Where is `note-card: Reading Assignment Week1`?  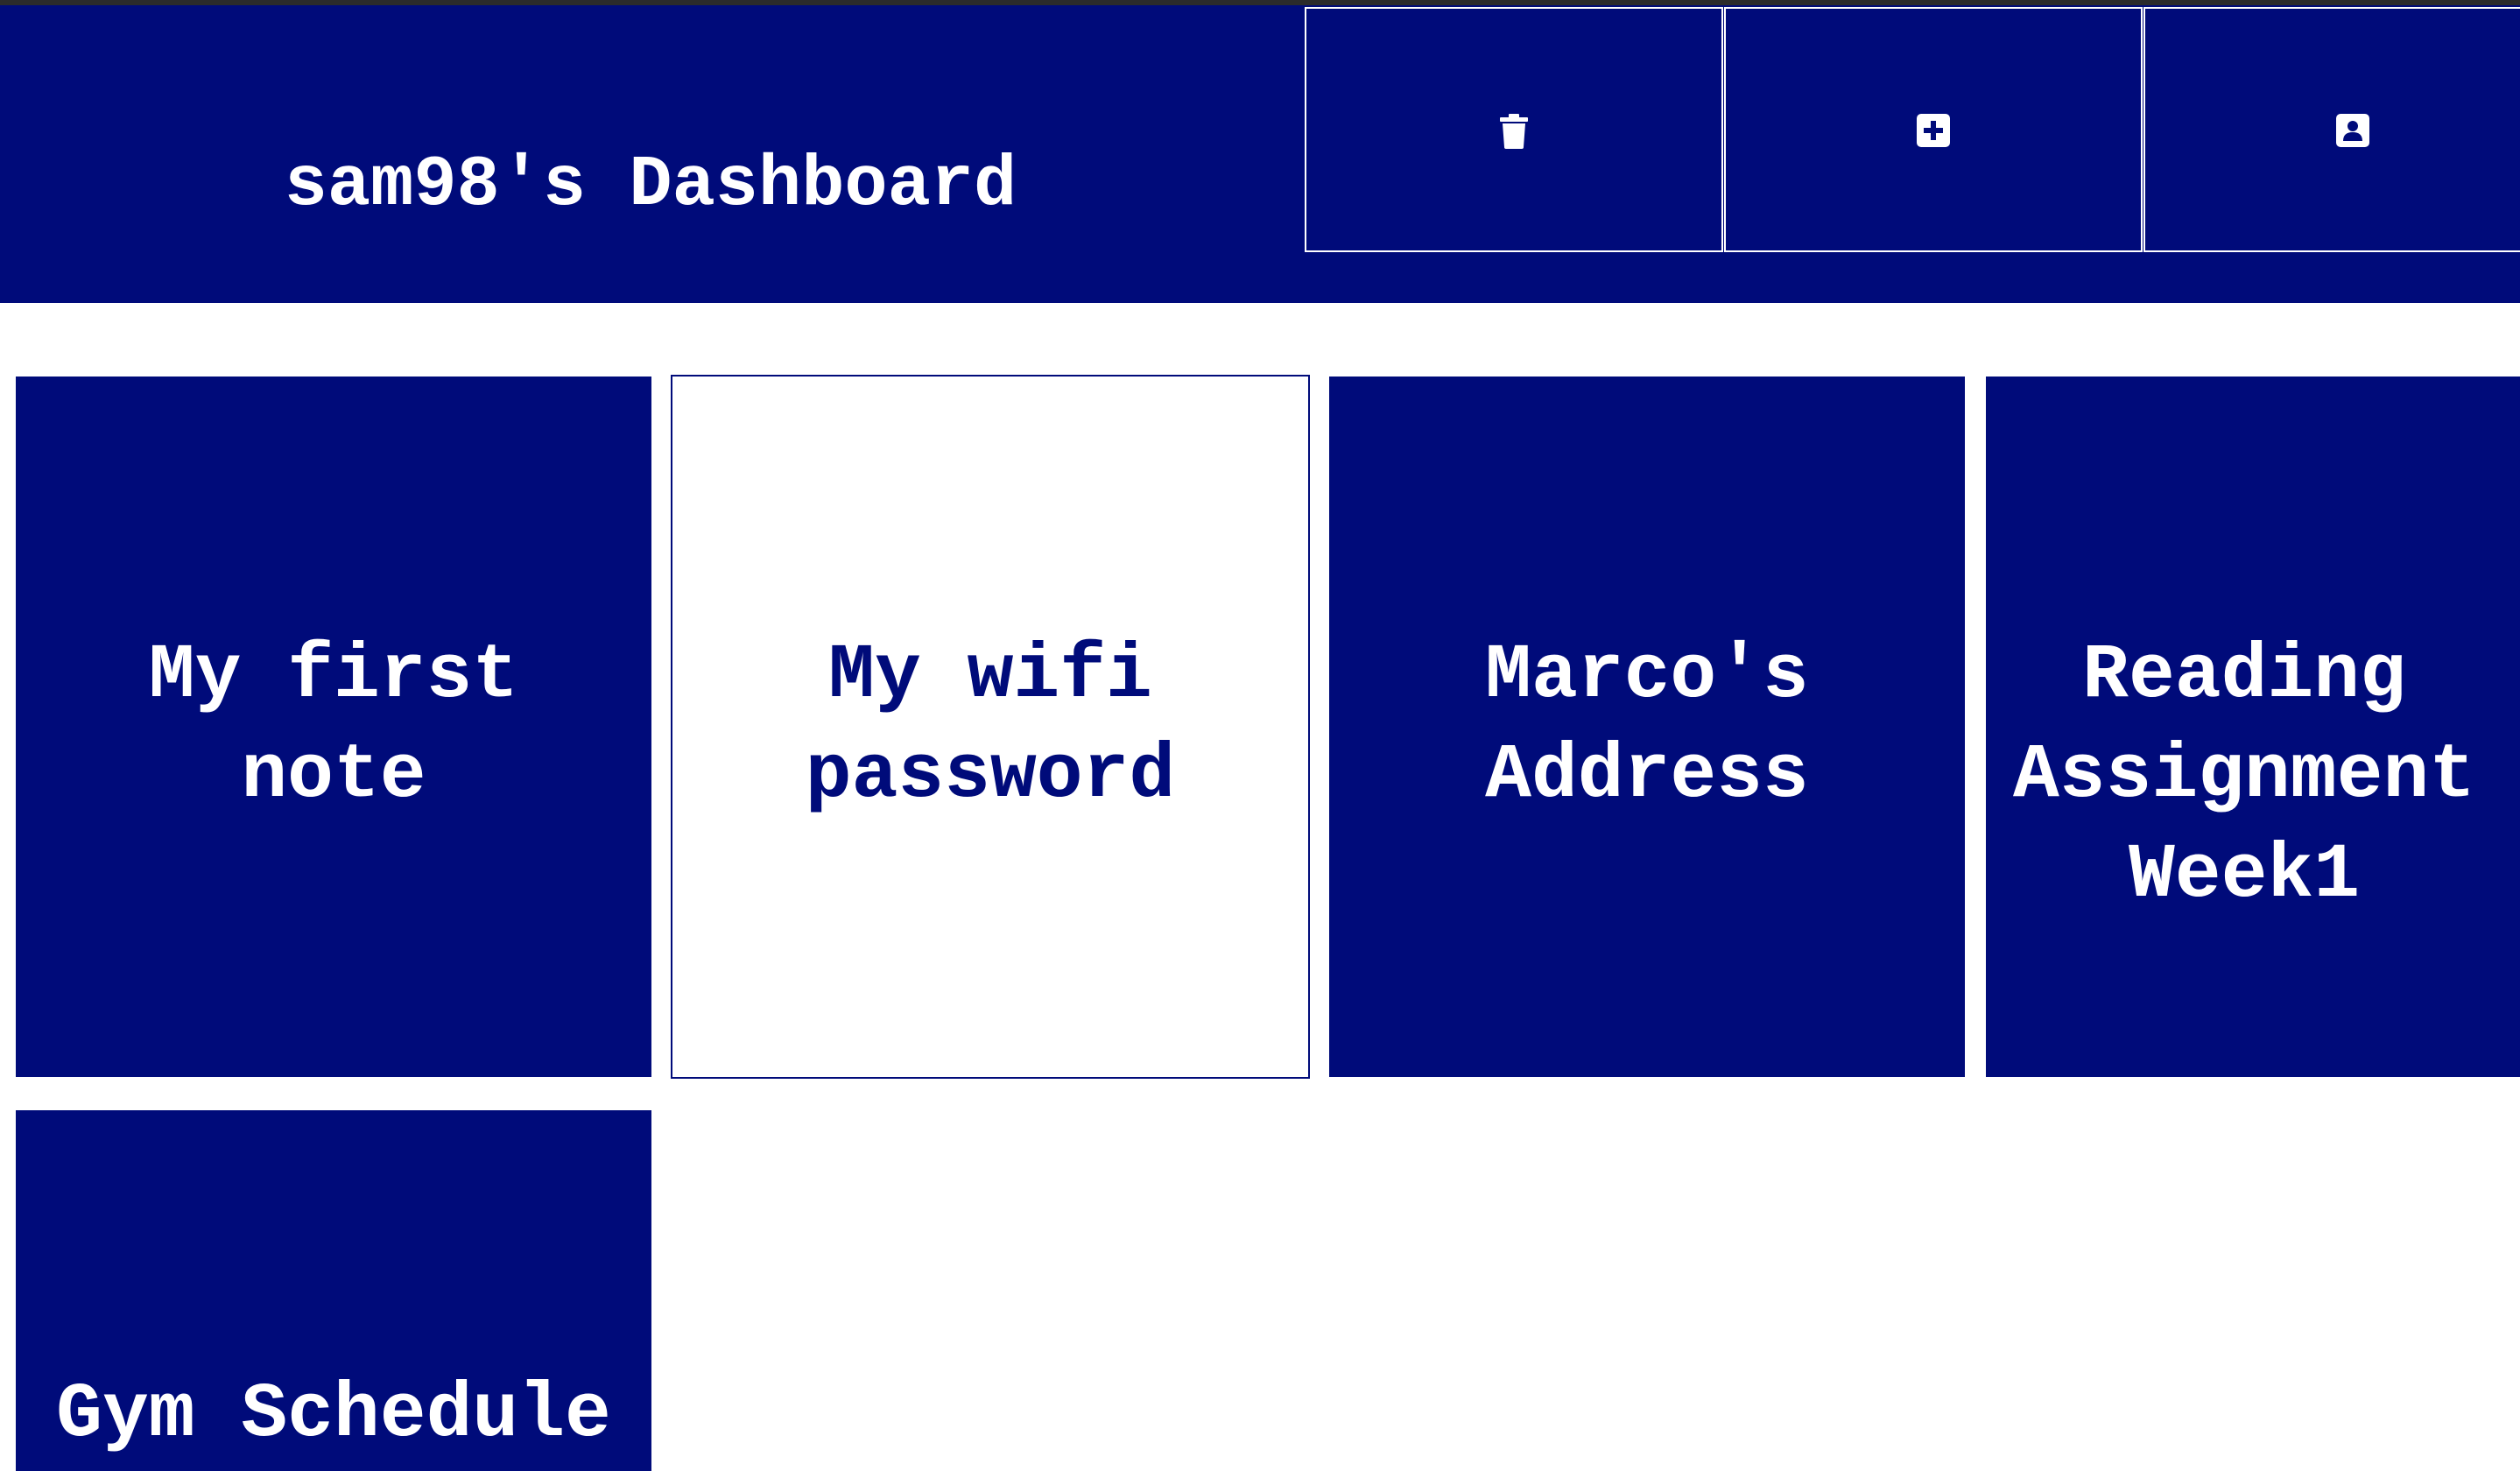
note-card: Reading Assignment Week1 is located at coordinates (2253, 727).